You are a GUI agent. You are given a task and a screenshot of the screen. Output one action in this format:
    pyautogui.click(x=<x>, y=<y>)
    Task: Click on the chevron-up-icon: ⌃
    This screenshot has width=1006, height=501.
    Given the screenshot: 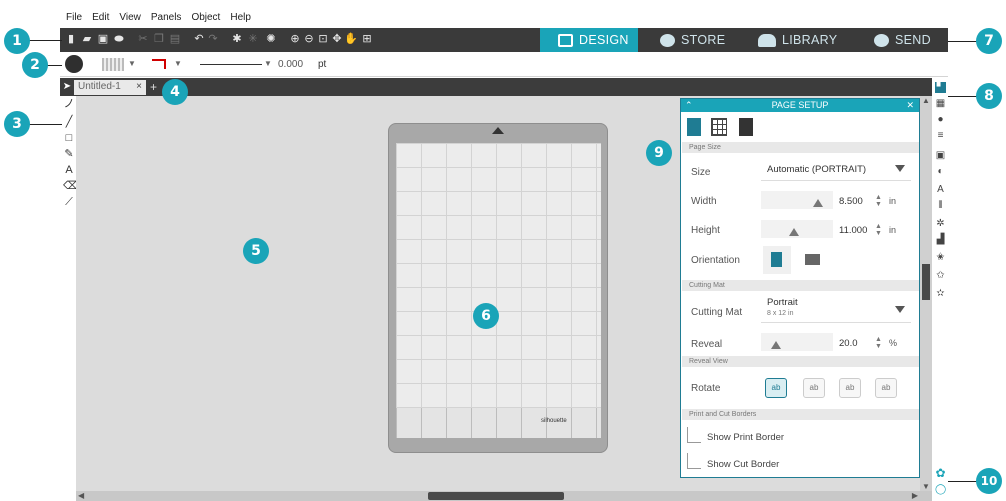 What is the action you would take?
    pyautogui.click(x=689, y=105)
    